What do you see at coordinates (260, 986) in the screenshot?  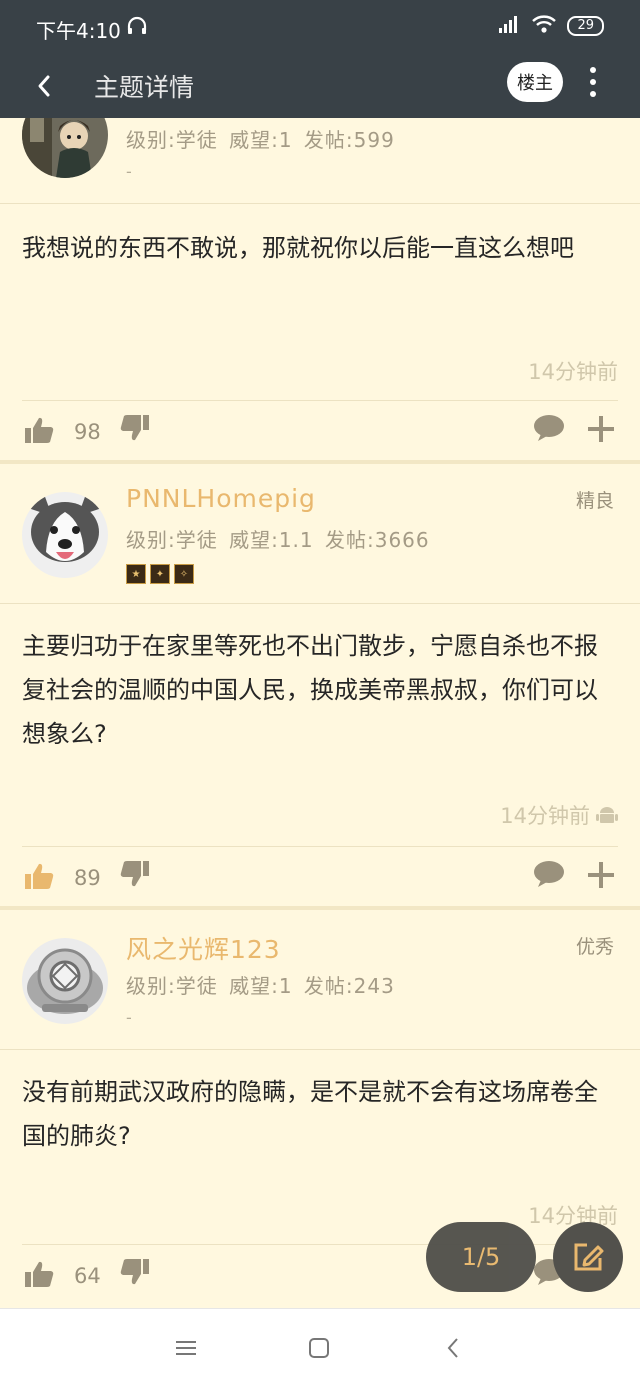 I see `user-stats: 级别:学徒 威望:1 发帖:243` at bounding box center [260, 986].